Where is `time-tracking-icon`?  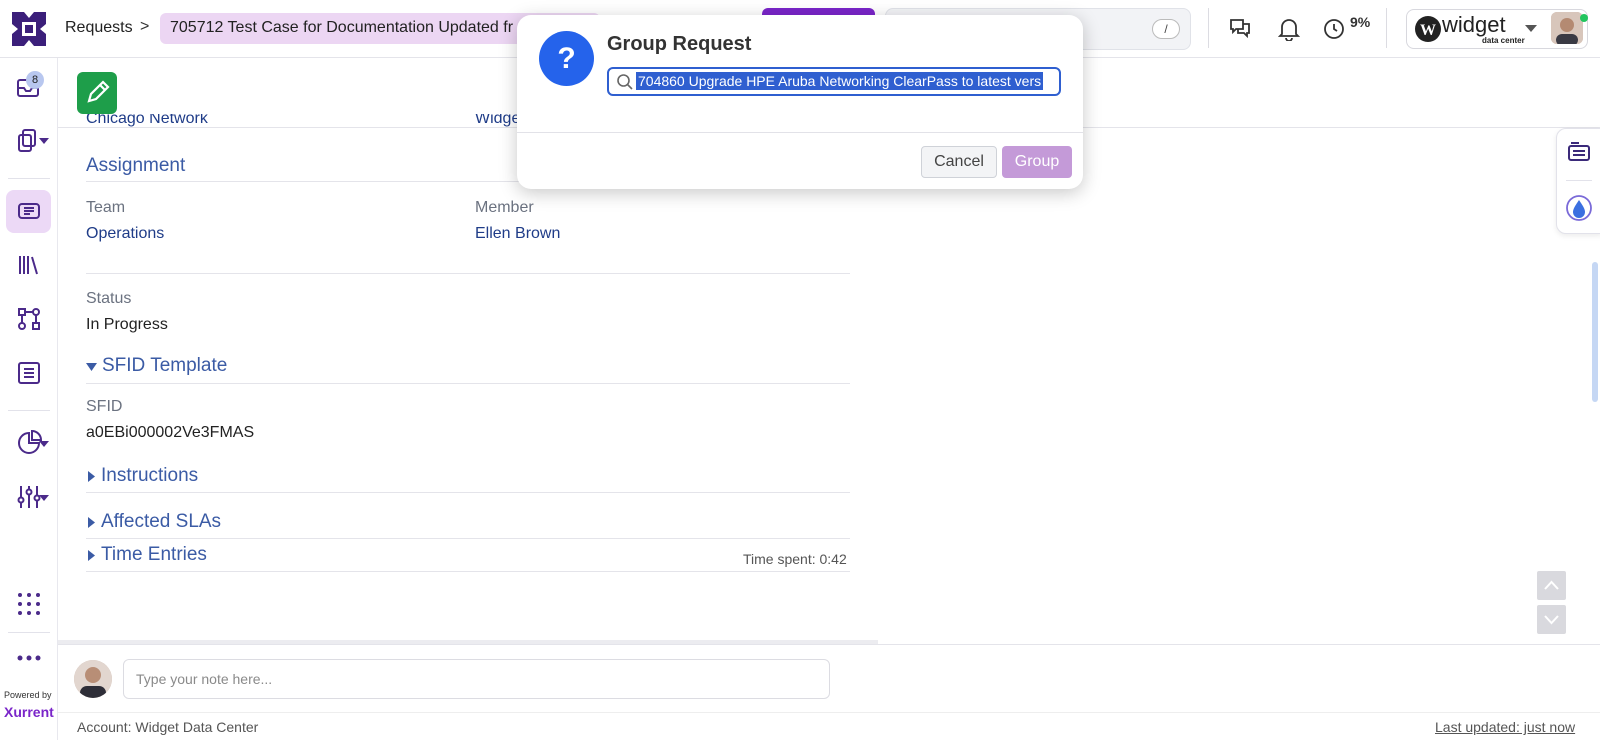
time-tracking-icon is located at coordinates (1334, 29).